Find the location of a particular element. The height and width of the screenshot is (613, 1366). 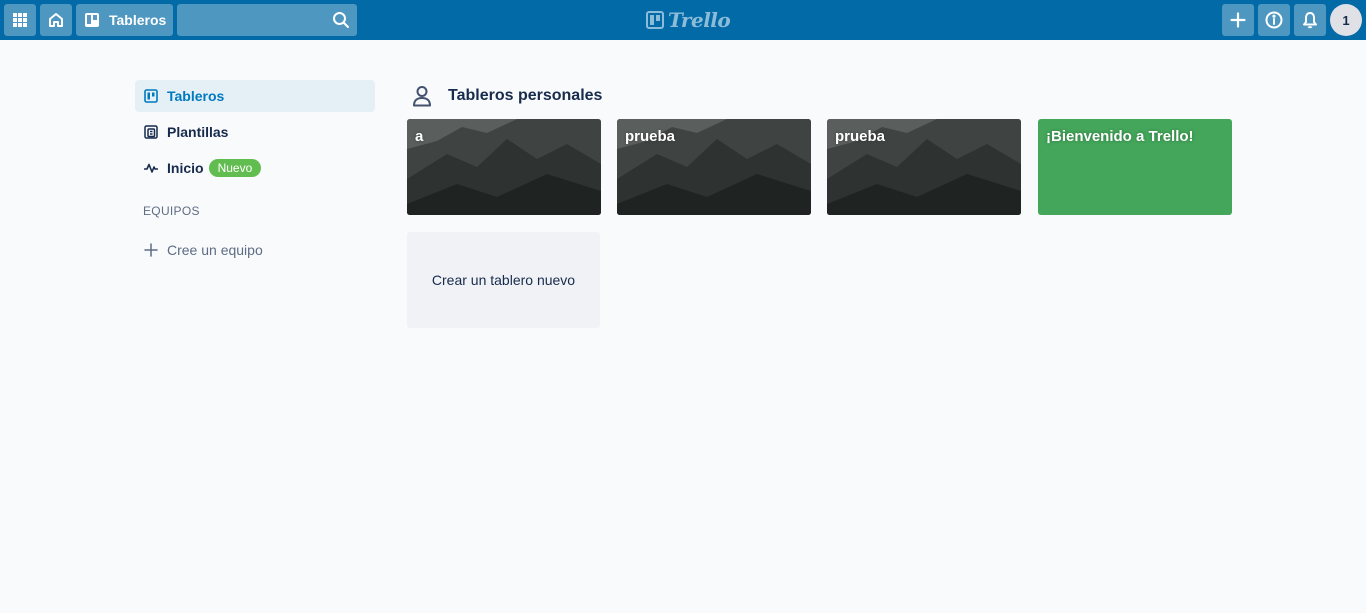

sidebar-item-home: Inicio Nuevo is located at coordinates (255, 168).